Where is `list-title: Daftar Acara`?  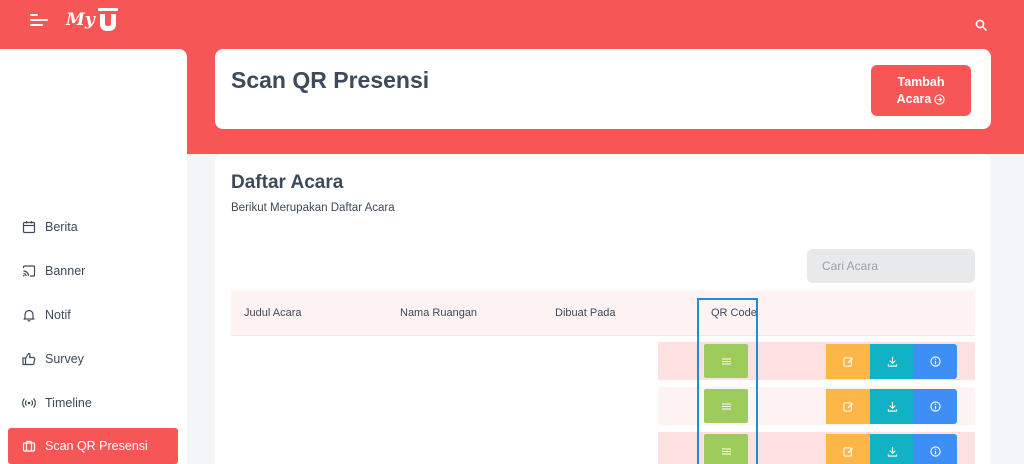 list-title: Daftar Acara is located at coordinates (287, 182).